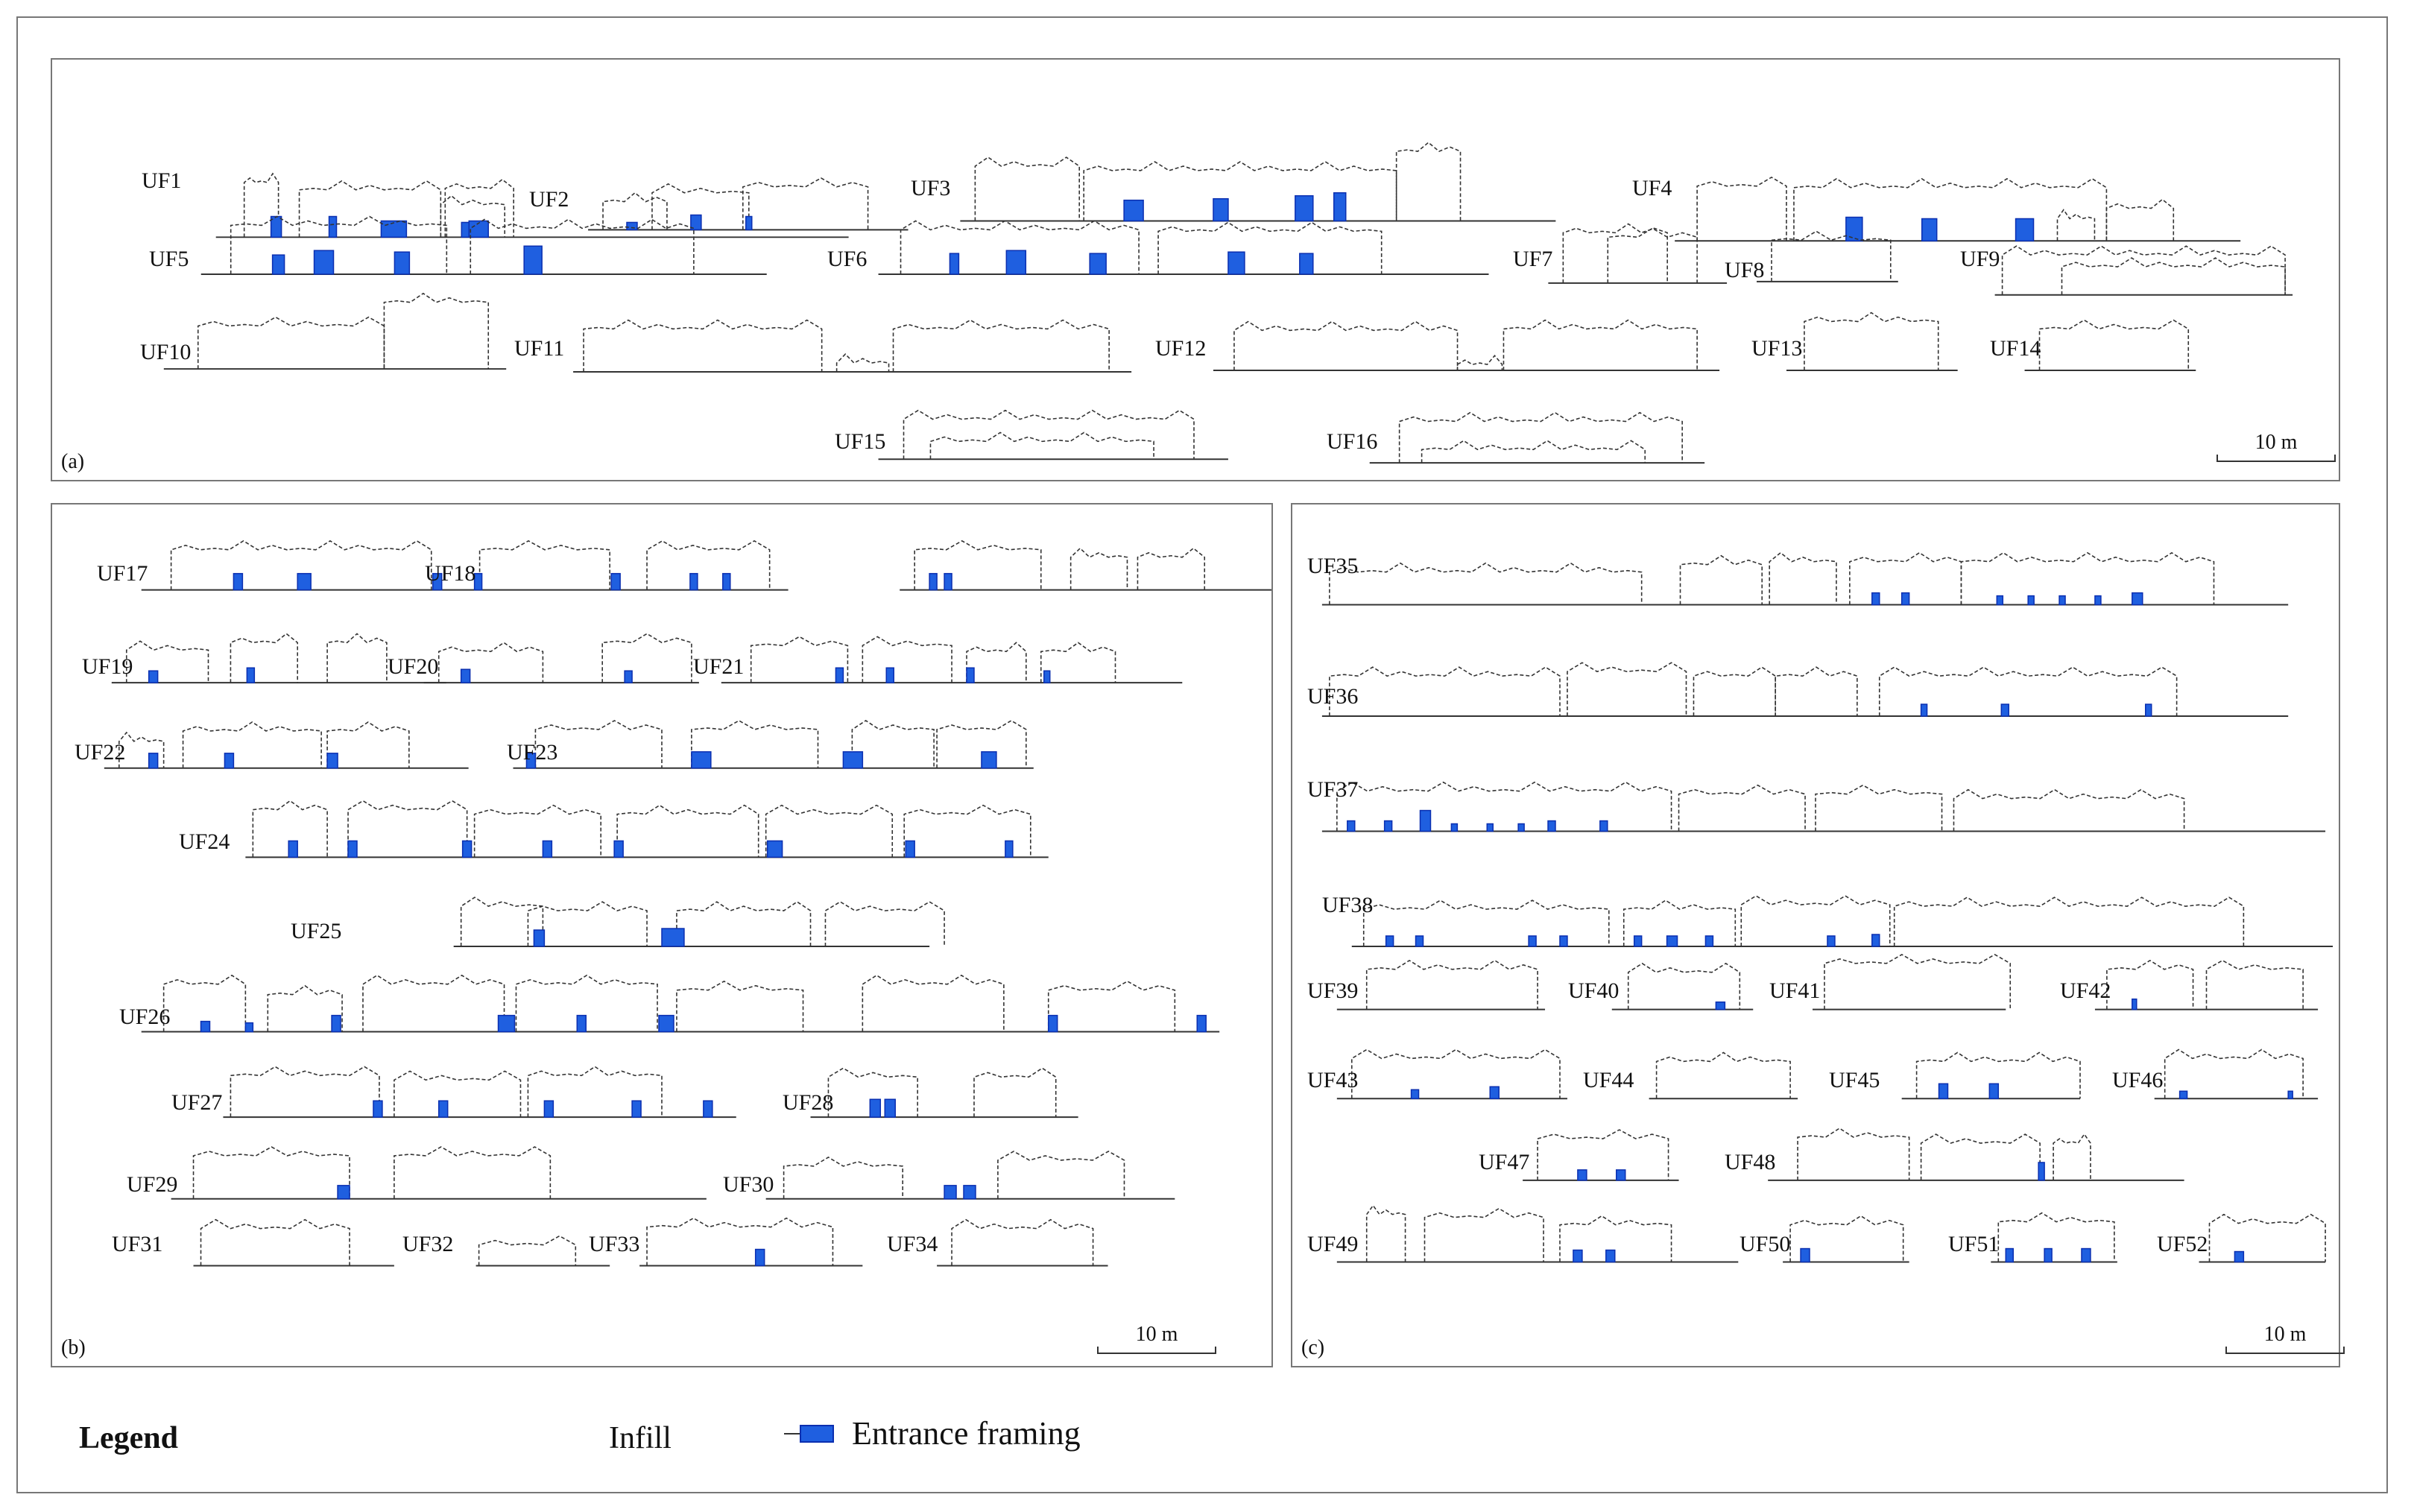 The image size is (2414, 1512). I want to click on unit-label-uf18: UF18, so click(450, 573).